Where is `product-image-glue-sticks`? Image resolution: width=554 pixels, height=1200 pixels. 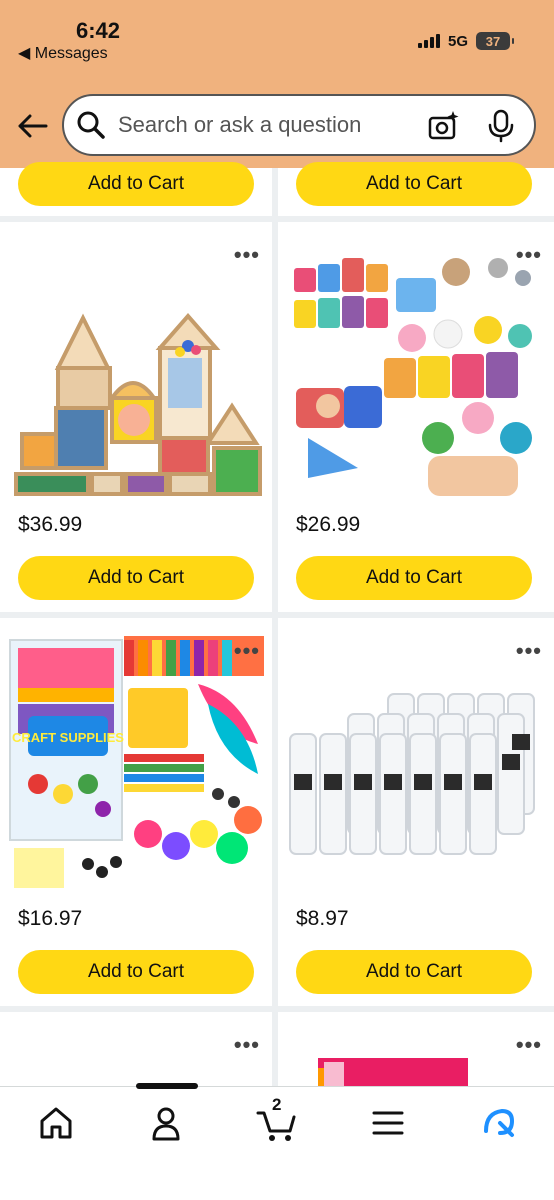 product-image-glue-sticks is located at coordinates (417, 763).